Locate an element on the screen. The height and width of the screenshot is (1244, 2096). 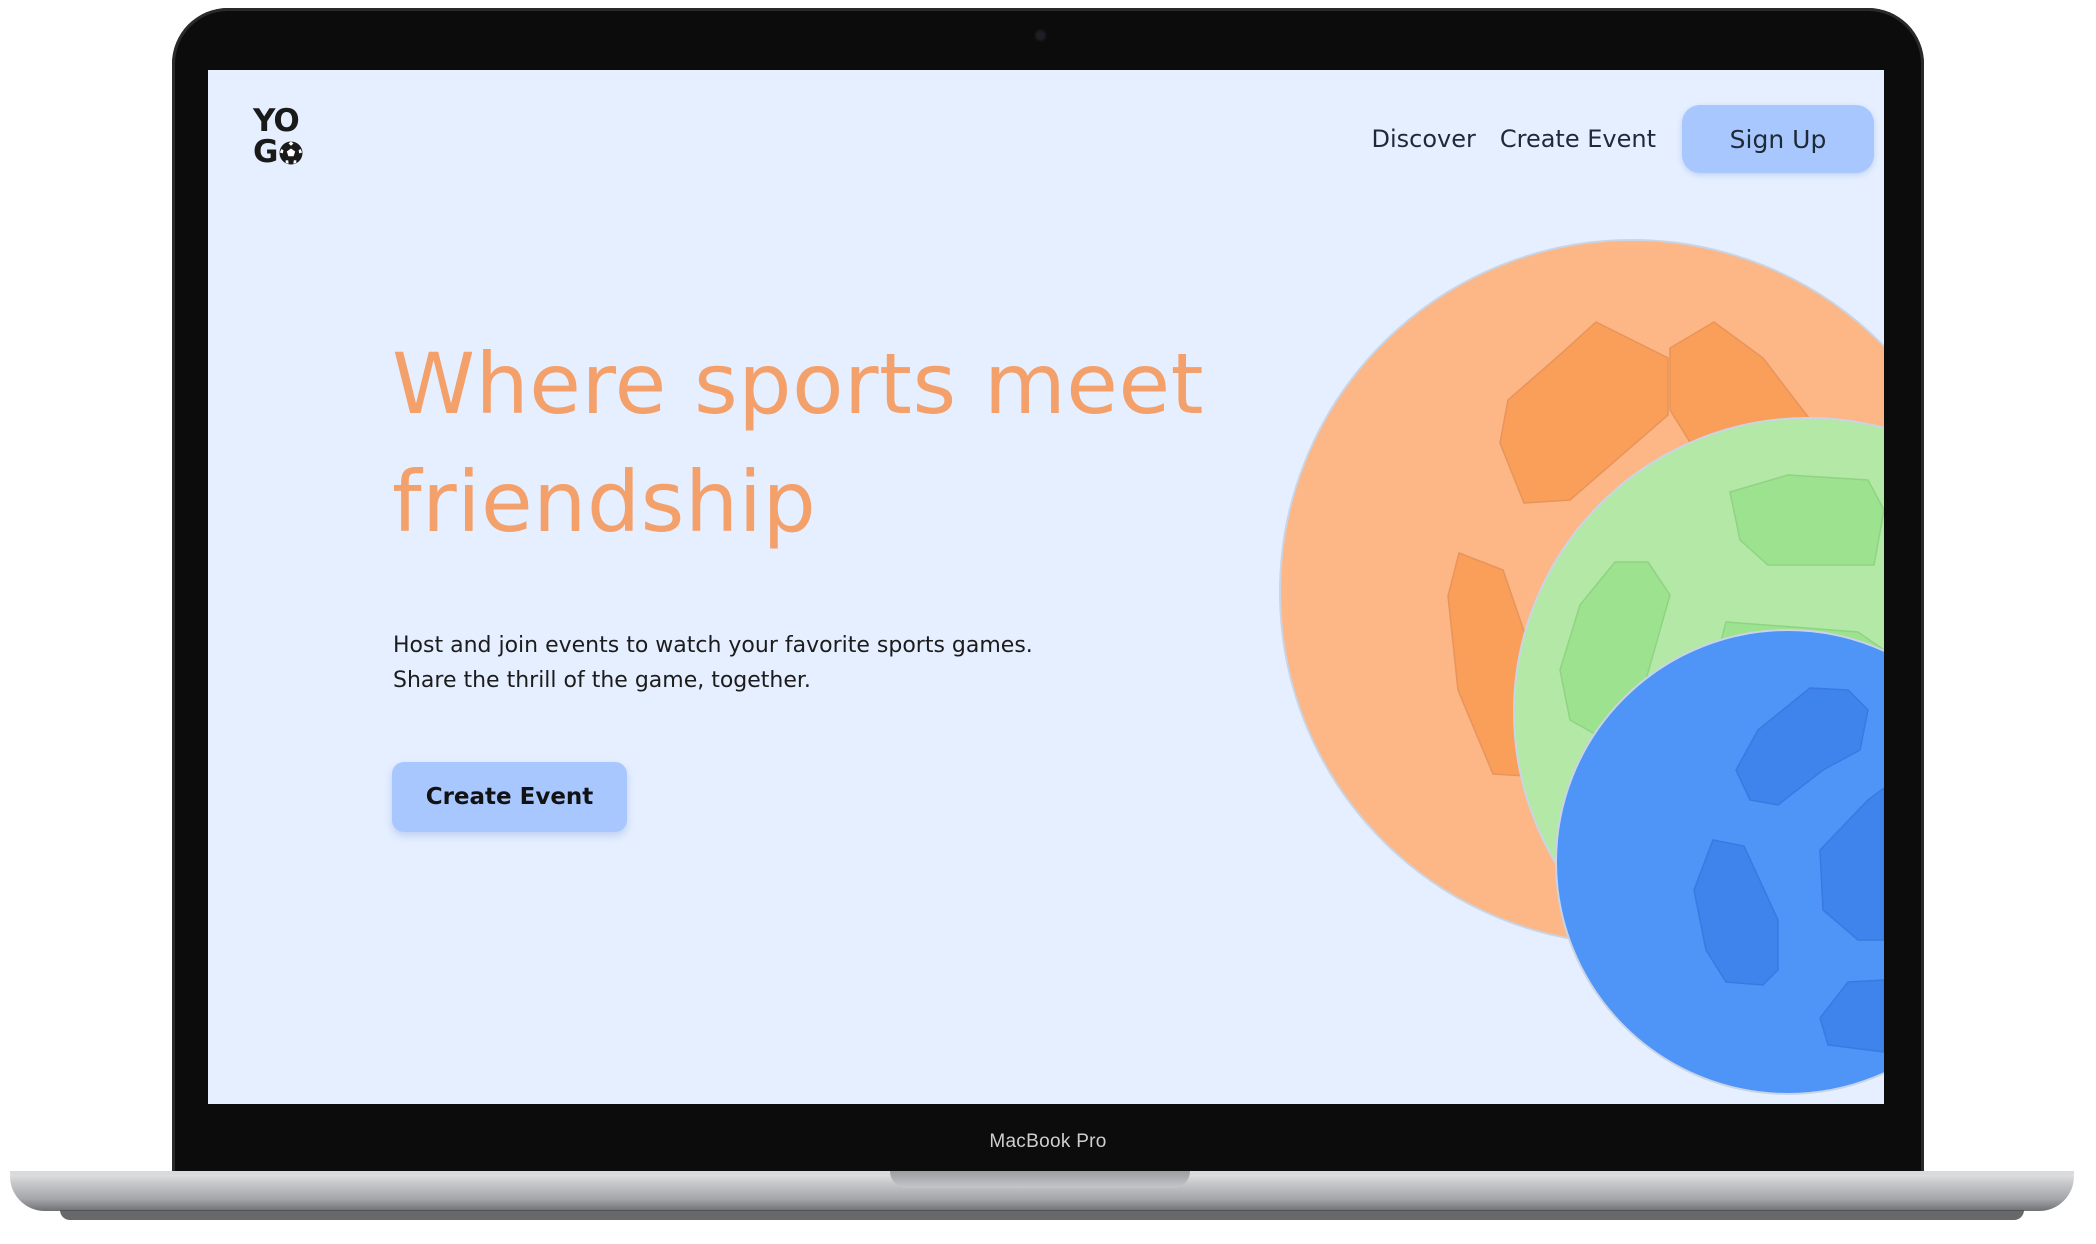
laptop-hinge-notch is located at coordinates (1040, 1179).